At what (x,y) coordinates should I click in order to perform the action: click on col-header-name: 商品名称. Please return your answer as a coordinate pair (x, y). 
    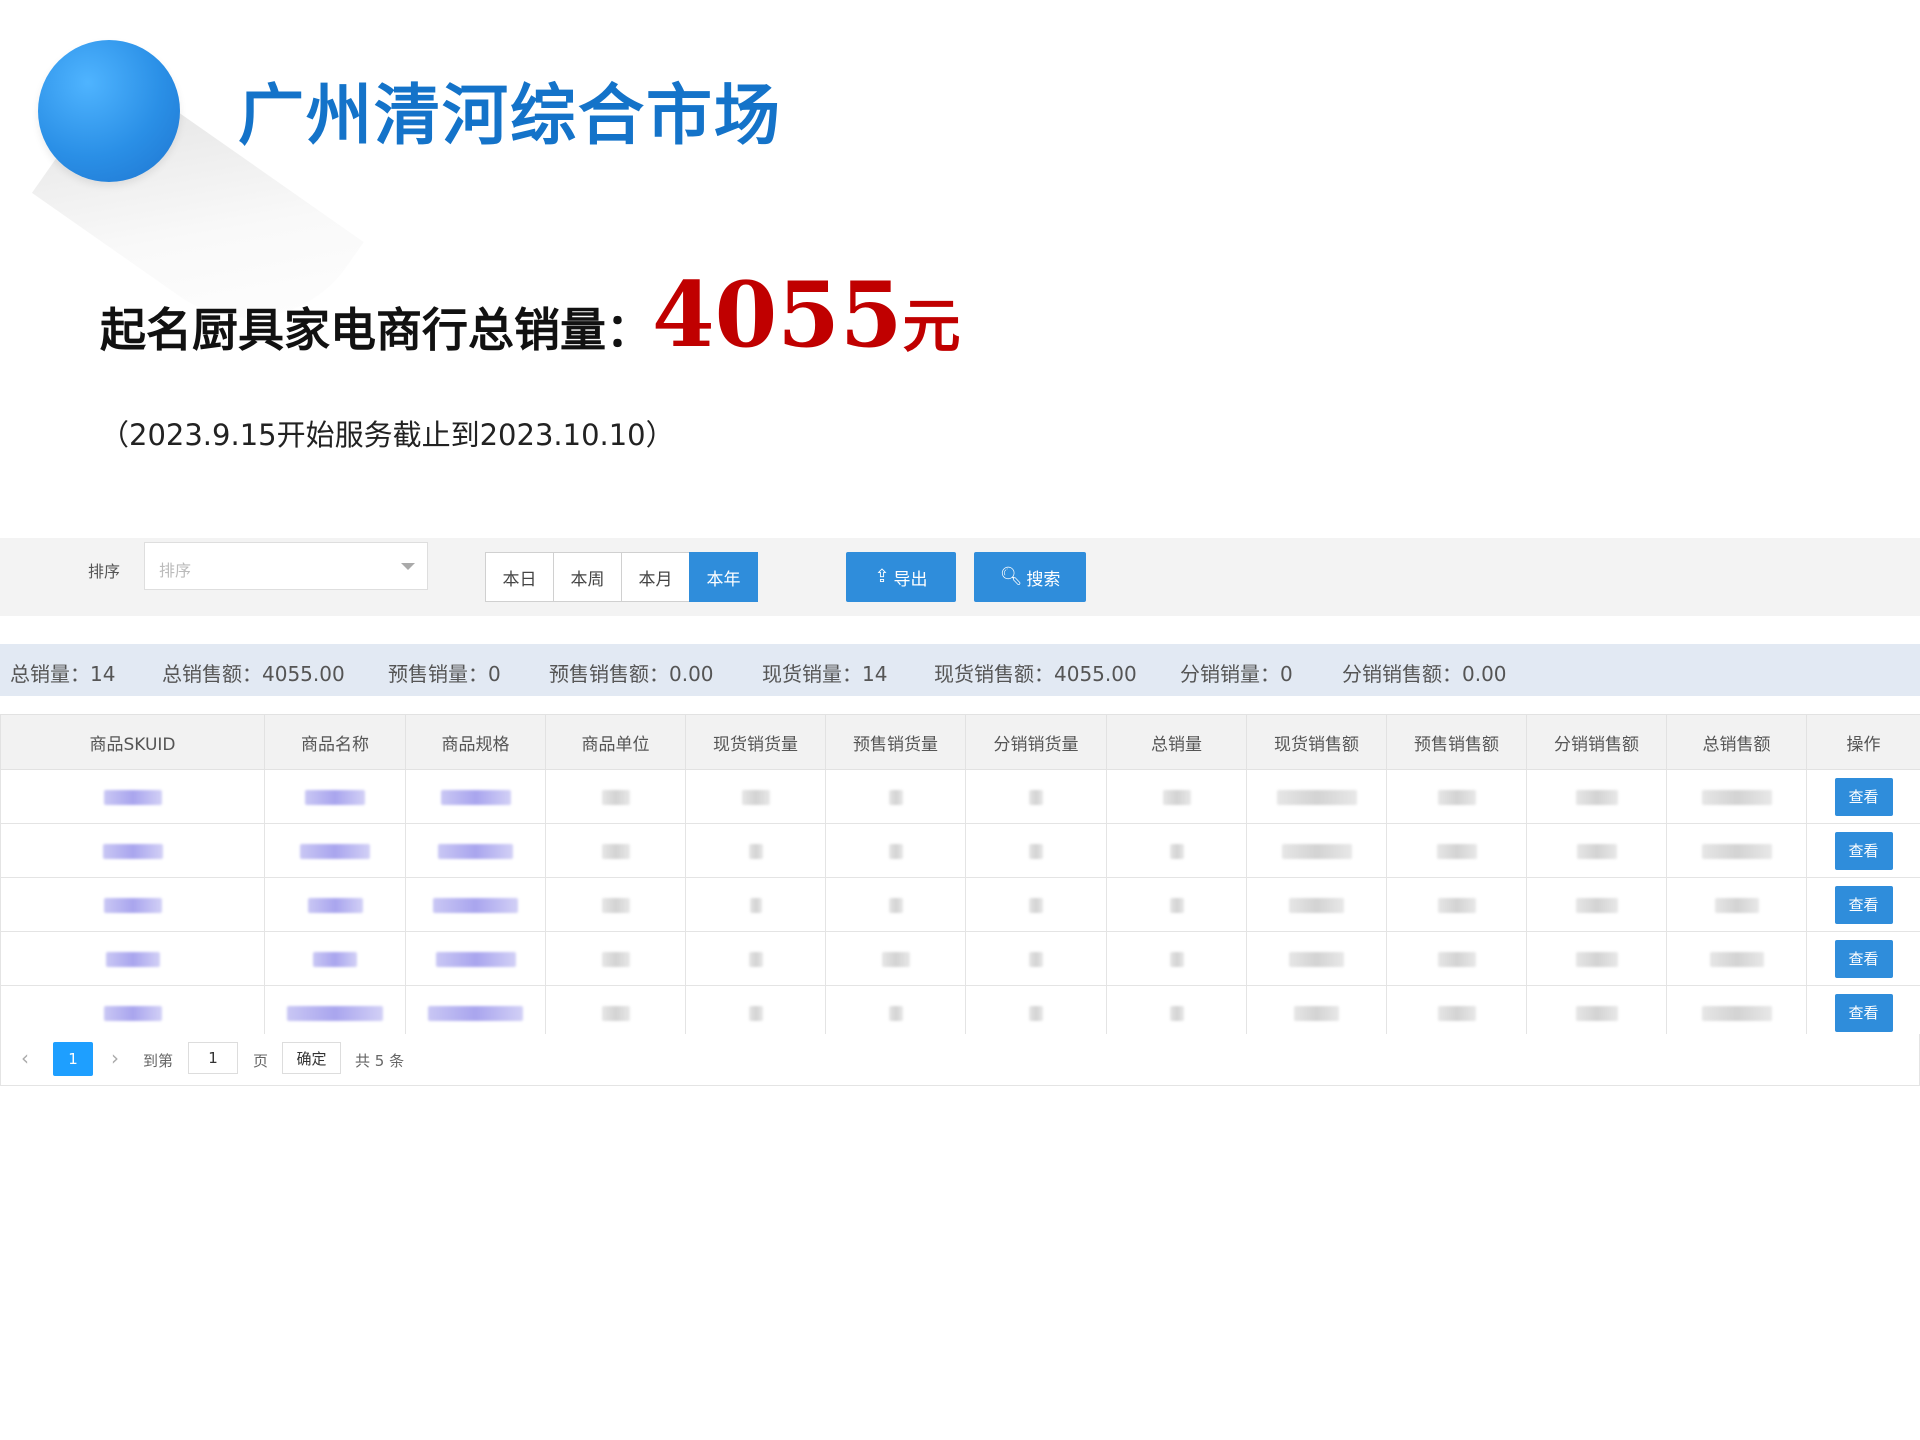
    Looking at the image, I should click on (335, 742).